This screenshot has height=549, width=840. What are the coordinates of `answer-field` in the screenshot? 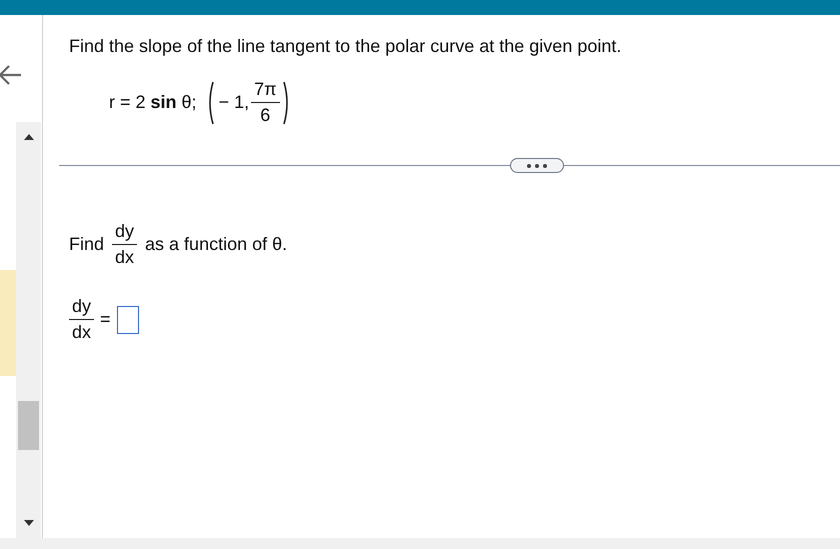 It's located at (127, 320).